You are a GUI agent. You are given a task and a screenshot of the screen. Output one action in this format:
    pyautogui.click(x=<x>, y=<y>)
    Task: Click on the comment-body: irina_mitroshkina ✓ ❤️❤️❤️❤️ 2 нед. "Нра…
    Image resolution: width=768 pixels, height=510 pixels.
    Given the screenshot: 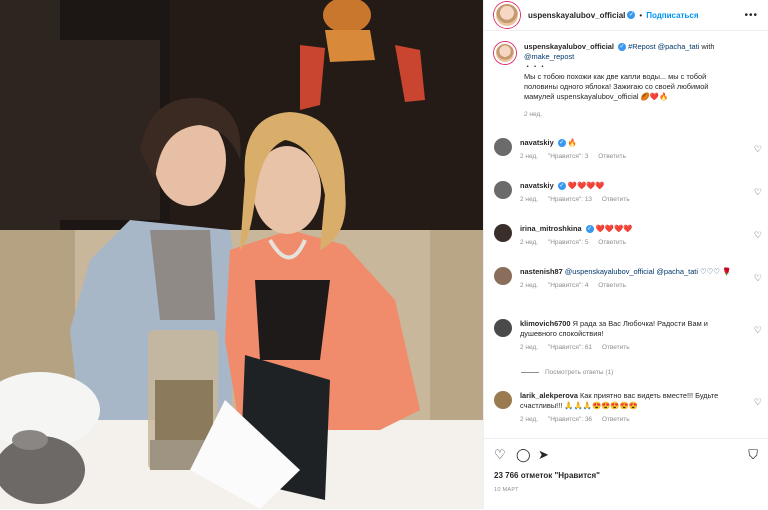 What is the action you would take?
    pyautogui.click(x=627, y=236)
    